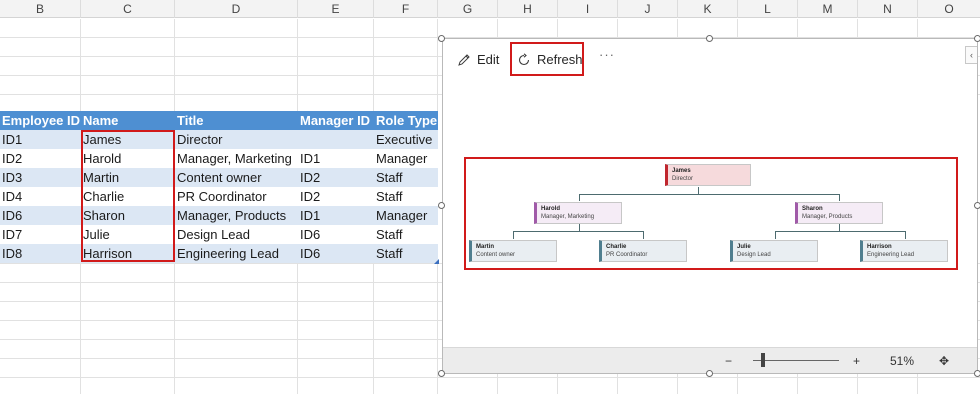 The height and width of the screenshot is (394, 980). Describe the element at coordinates (888, 9) in the screenshot. I see `column-header-n: N` at that location.